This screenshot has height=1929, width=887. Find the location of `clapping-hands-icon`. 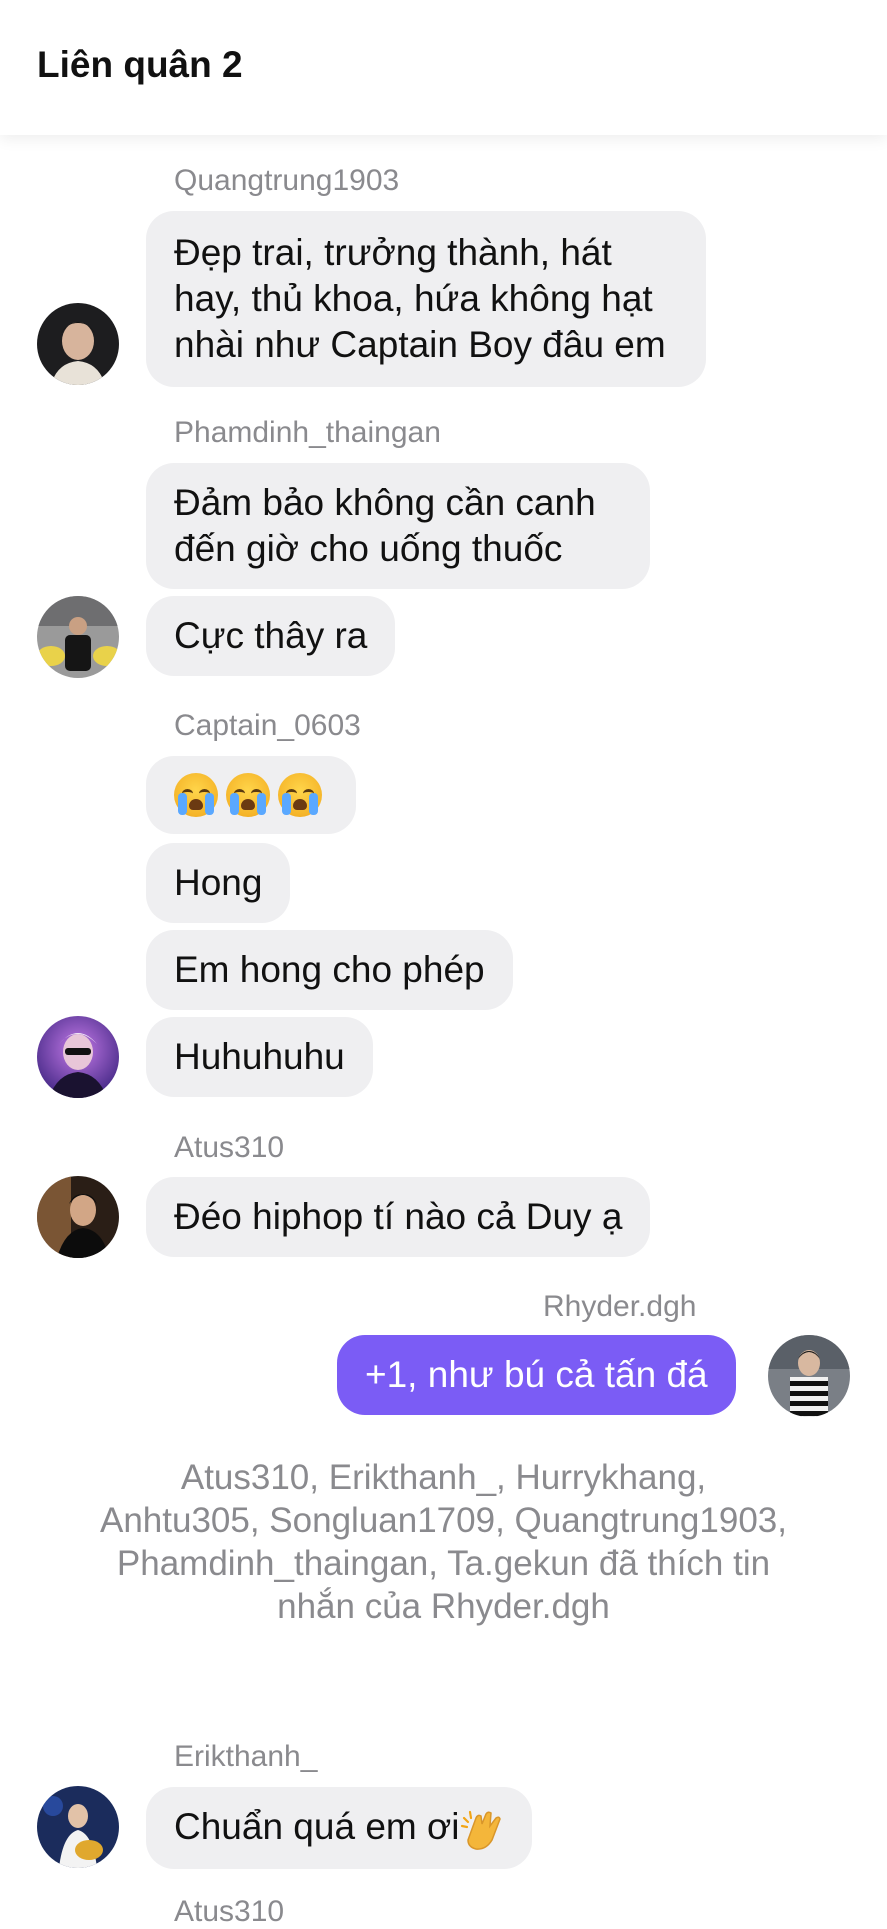

clapping-hands-icon is located at coordinates (482, 1829).